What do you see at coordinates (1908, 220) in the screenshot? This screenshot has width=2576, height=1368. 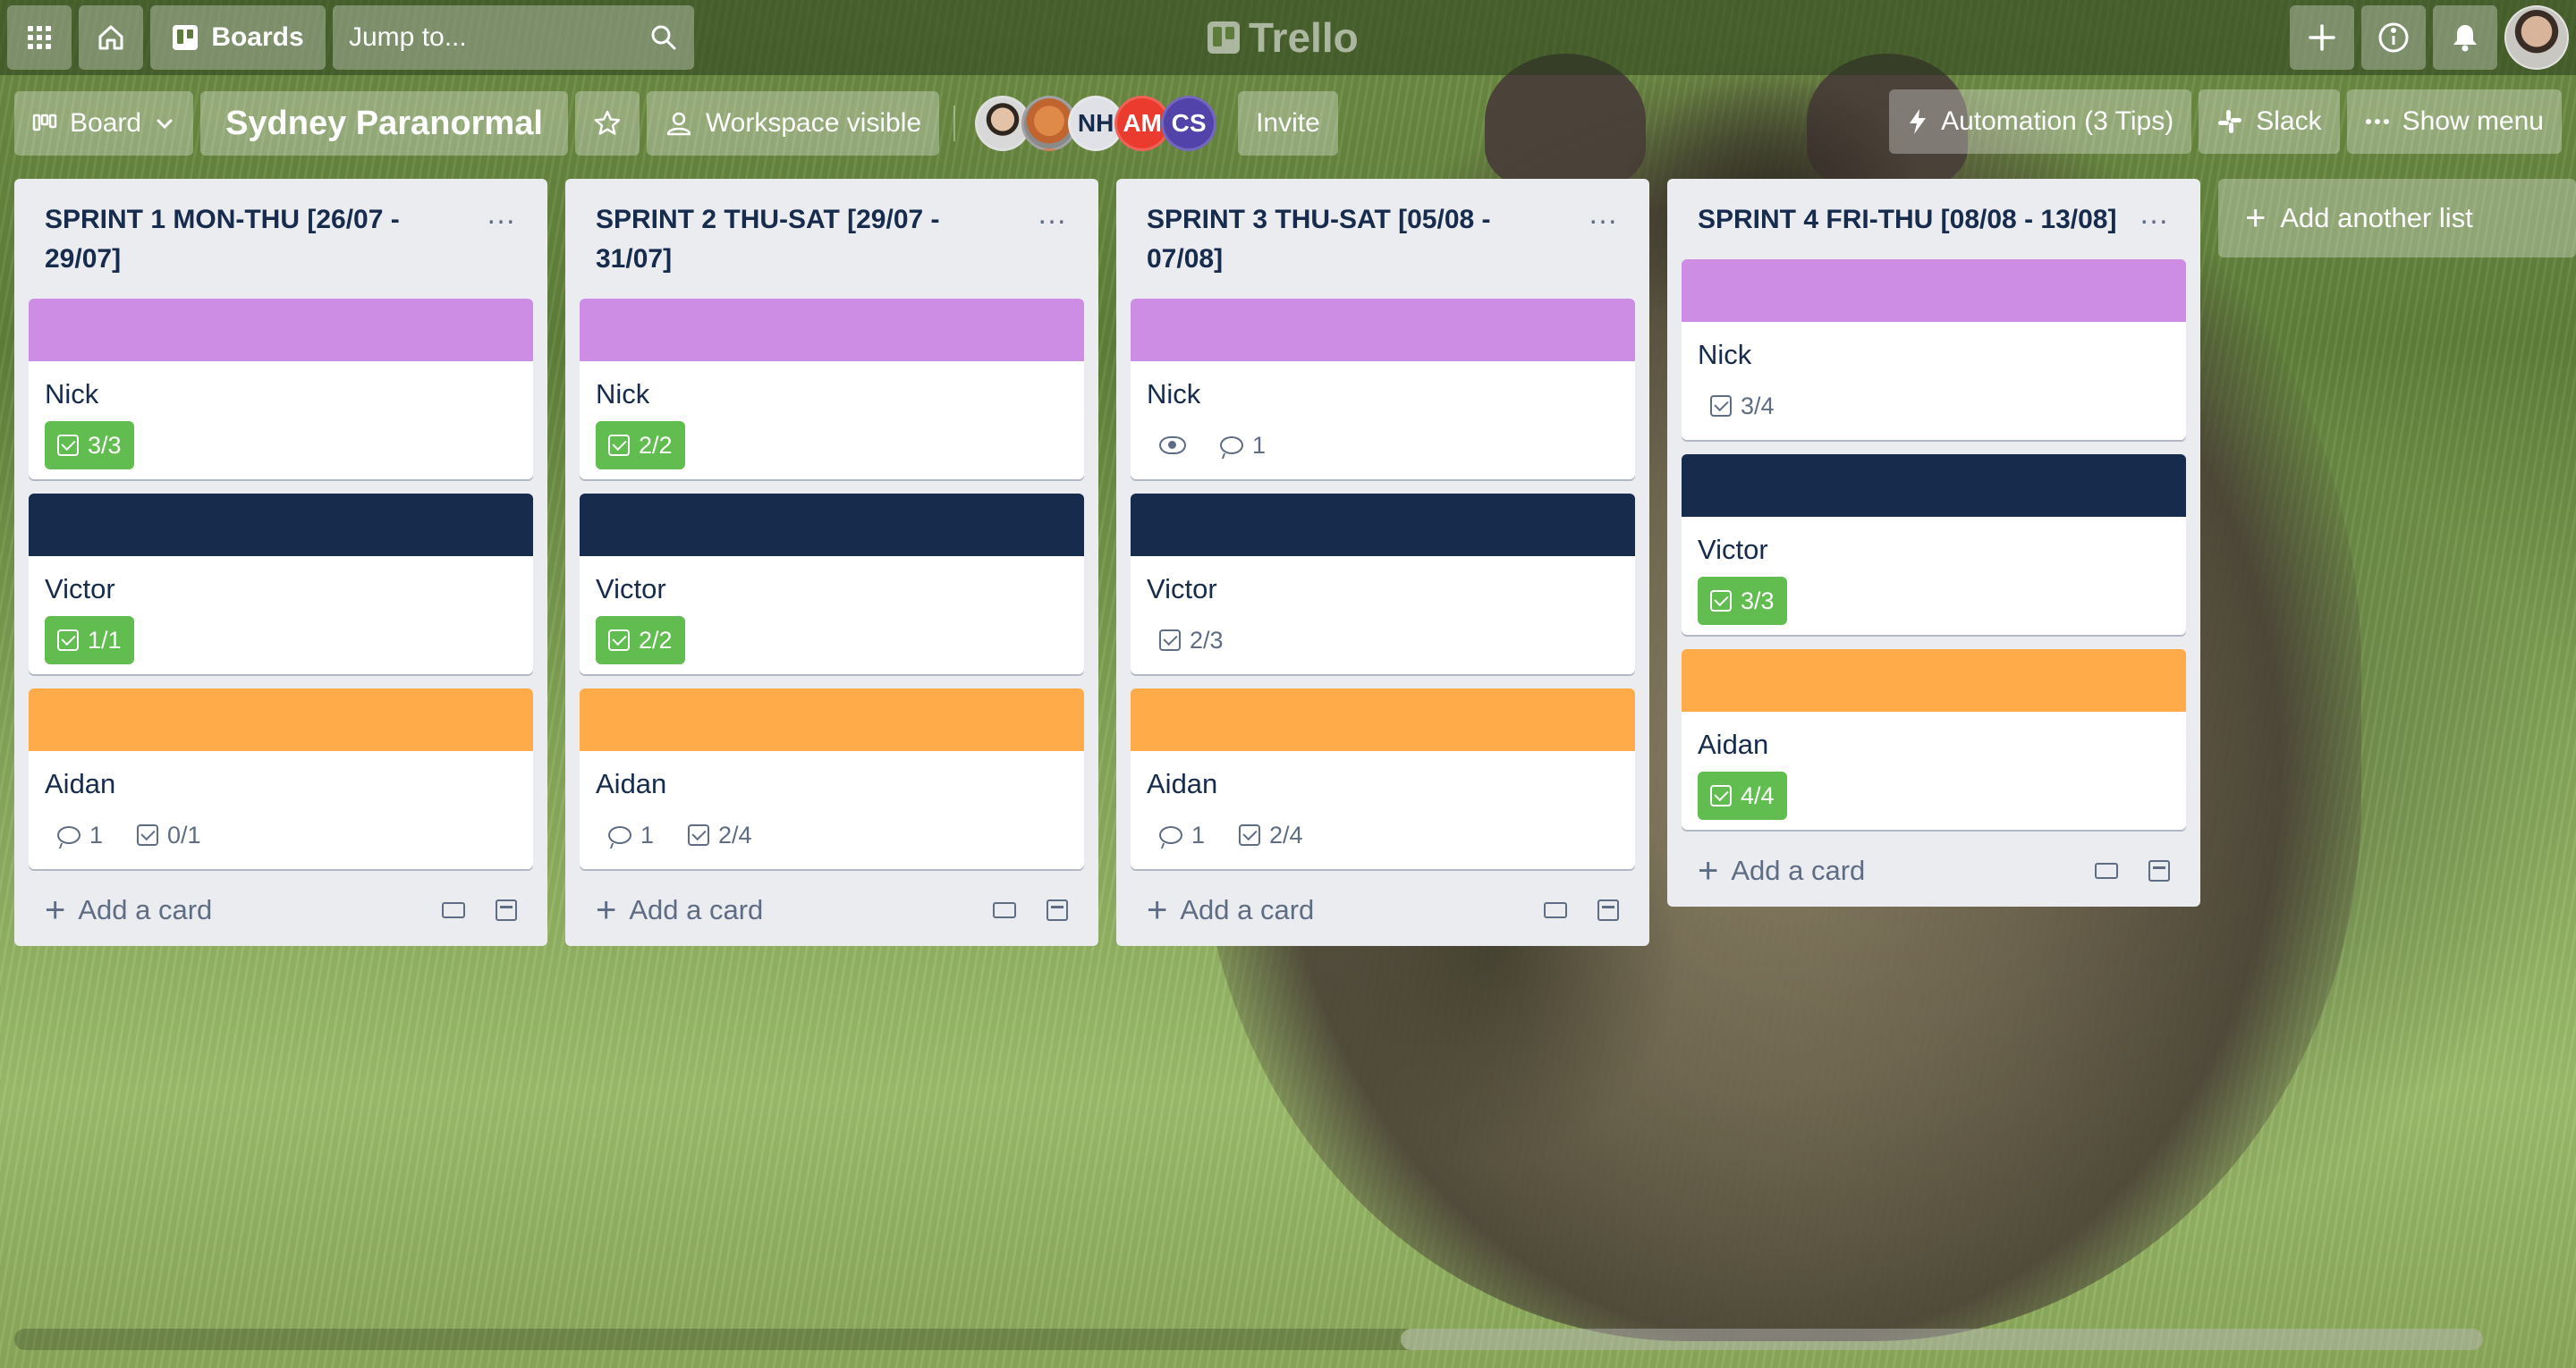 I see `list-title: SPRINT 4 FRI-THU [08/08 - 13/08]` at bounding box center [1908, 220].